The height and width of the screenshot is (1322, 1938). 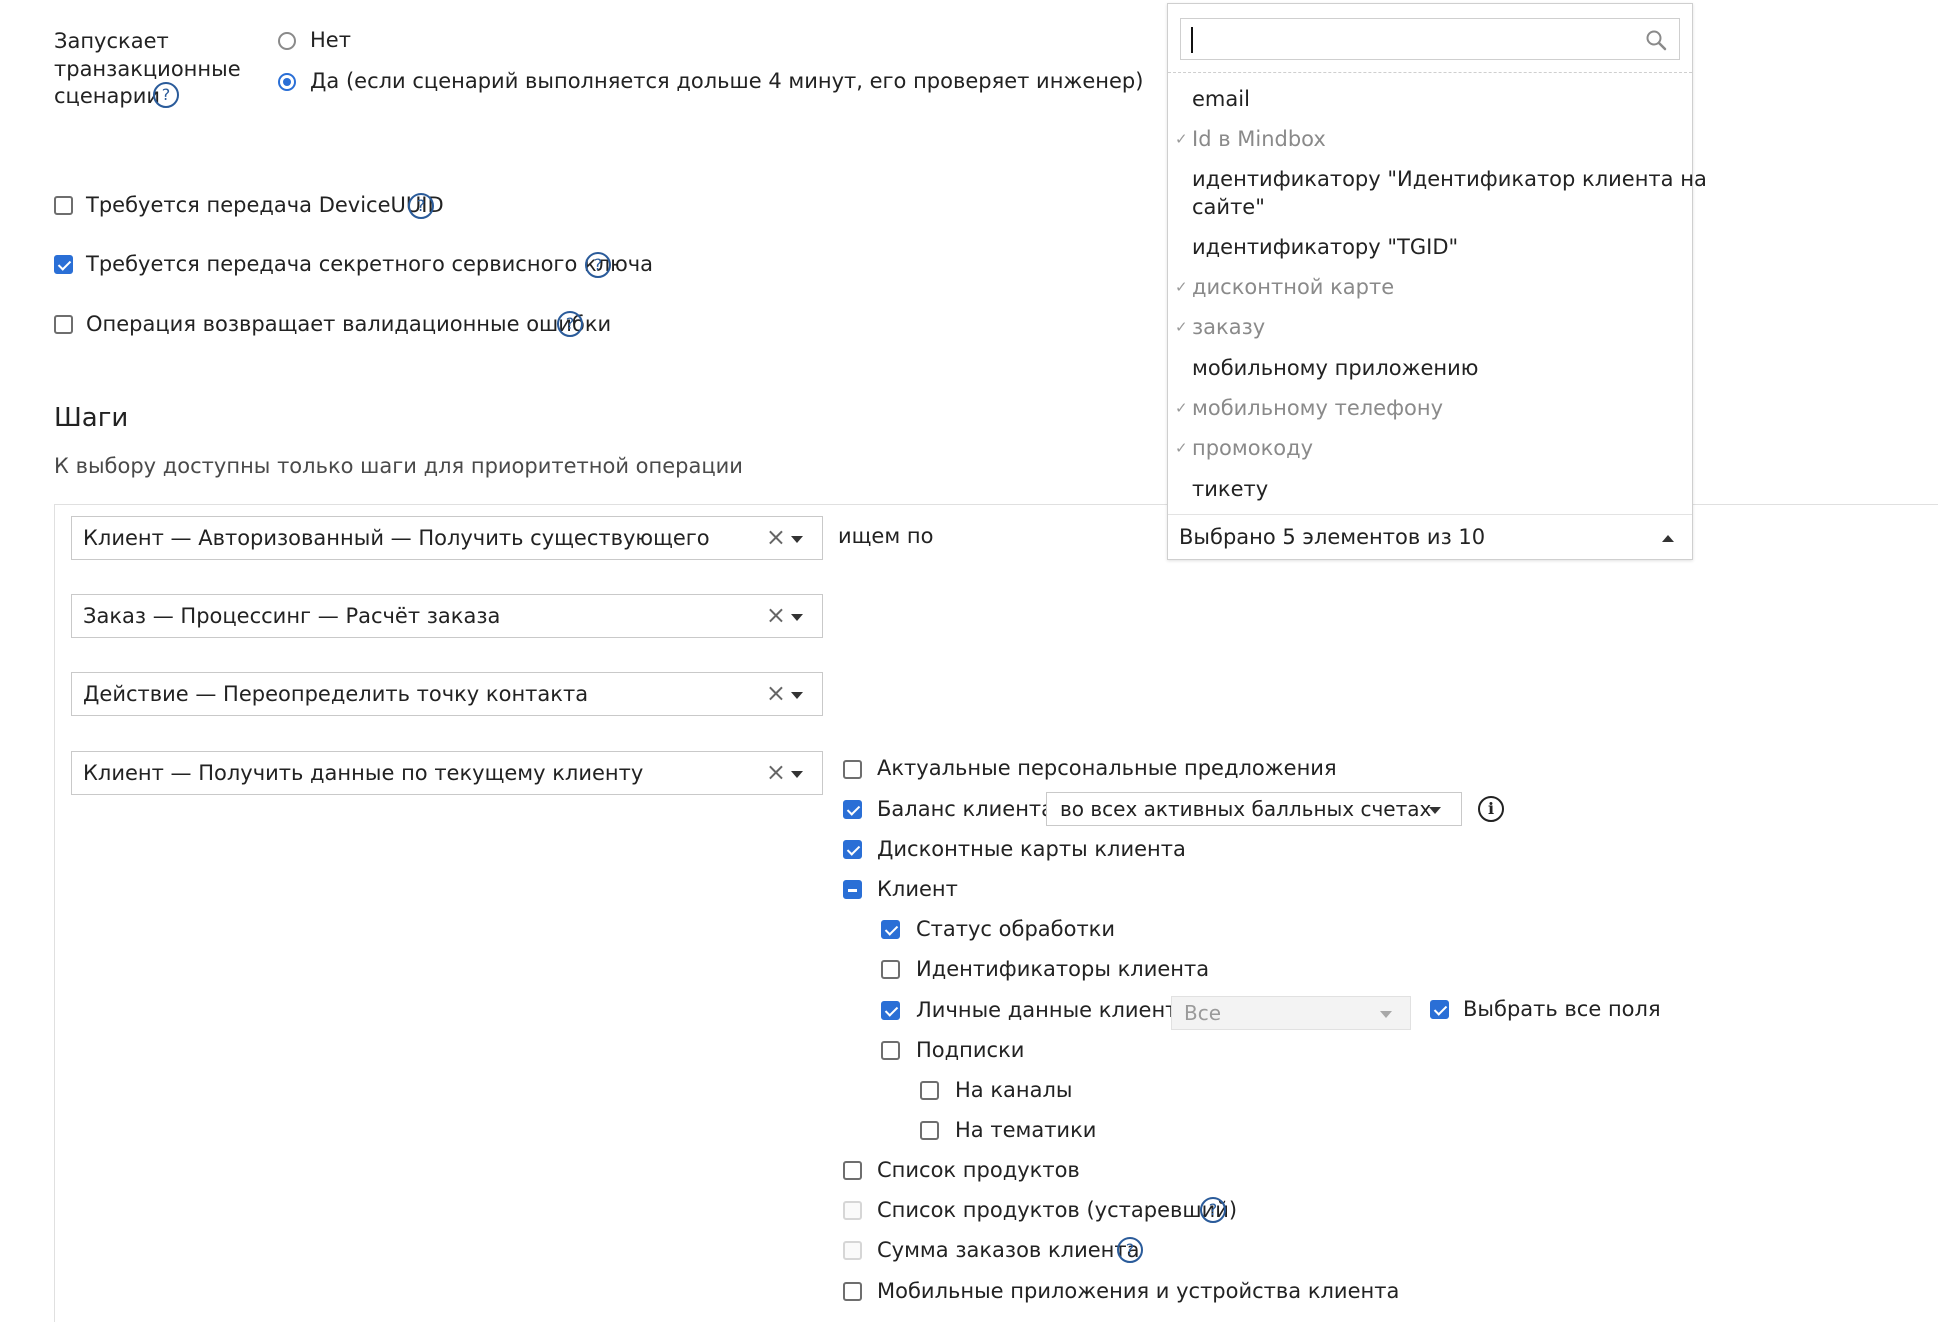 What do you see at coordinates (1656, 40) in the screenshot?
I see `search-icon` at bounding box center [1656, 40].